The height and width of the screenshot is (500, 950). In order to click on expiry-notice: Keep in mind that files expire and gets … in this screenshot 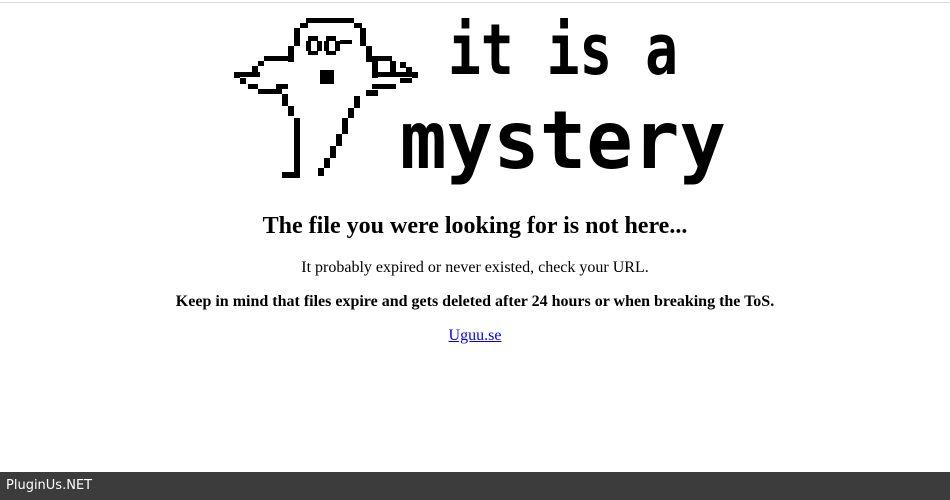, I will do `click(475, 301)`.